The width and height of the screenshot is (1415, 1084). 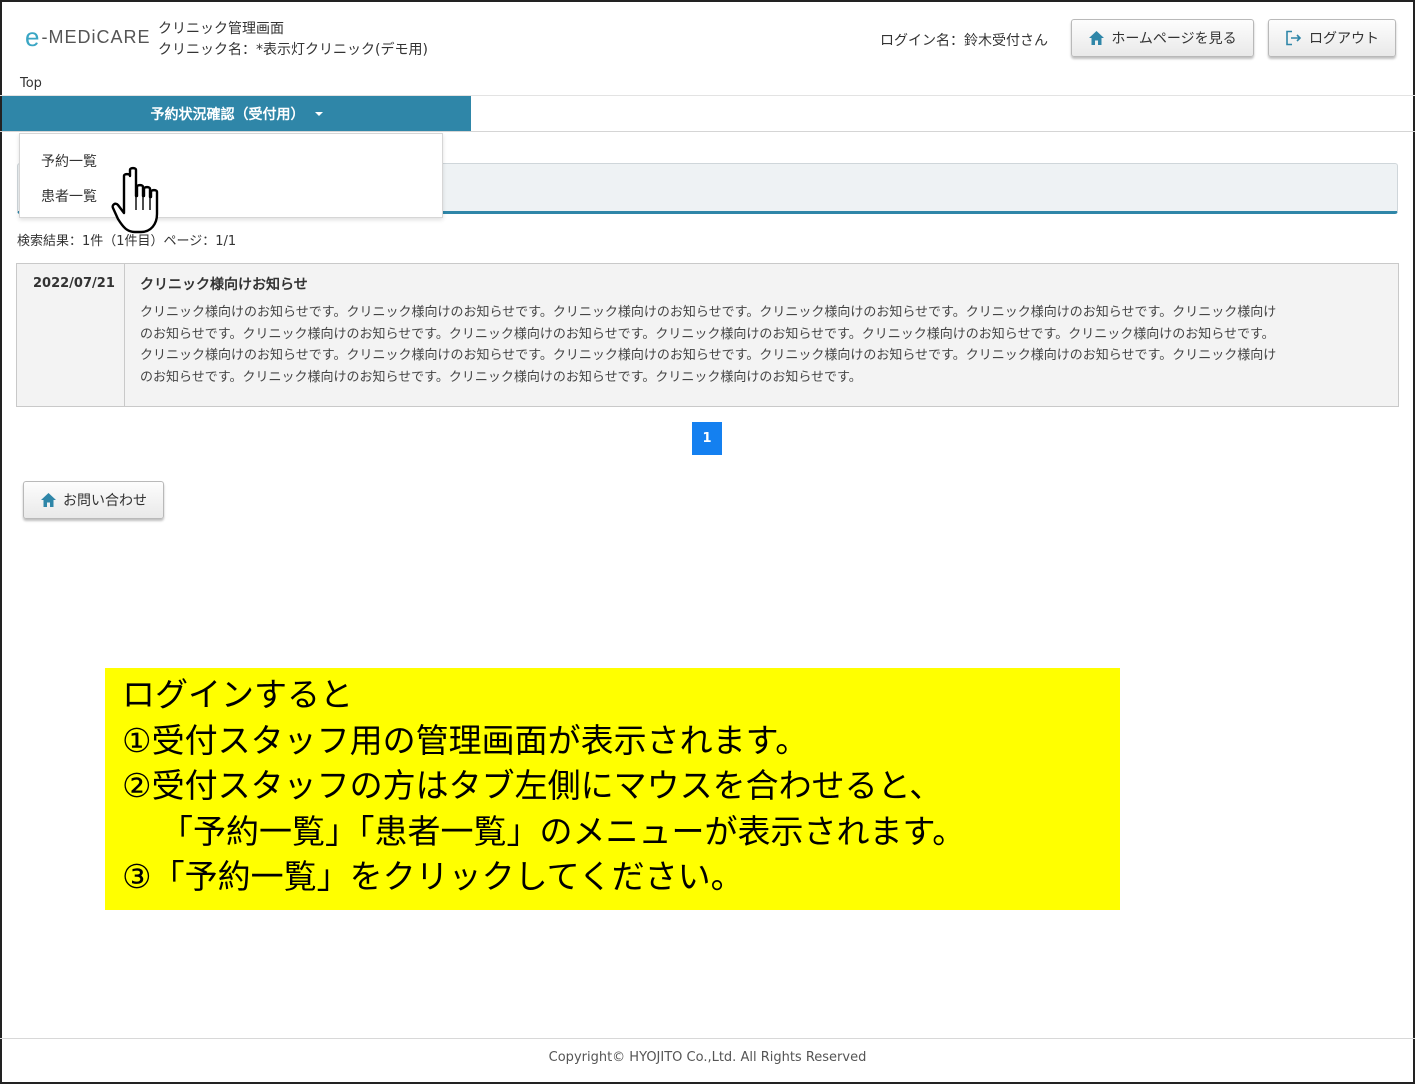 What do you see at coordinates (69, 196) in the screenshot?
I see `menu-item-patient-list: 患者一覧` at bounding box center [69, 196].